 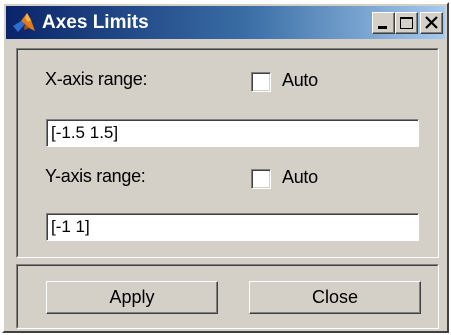 I want to click on x-axis-range-label: X-axis range:, so click(x=96, y=79).